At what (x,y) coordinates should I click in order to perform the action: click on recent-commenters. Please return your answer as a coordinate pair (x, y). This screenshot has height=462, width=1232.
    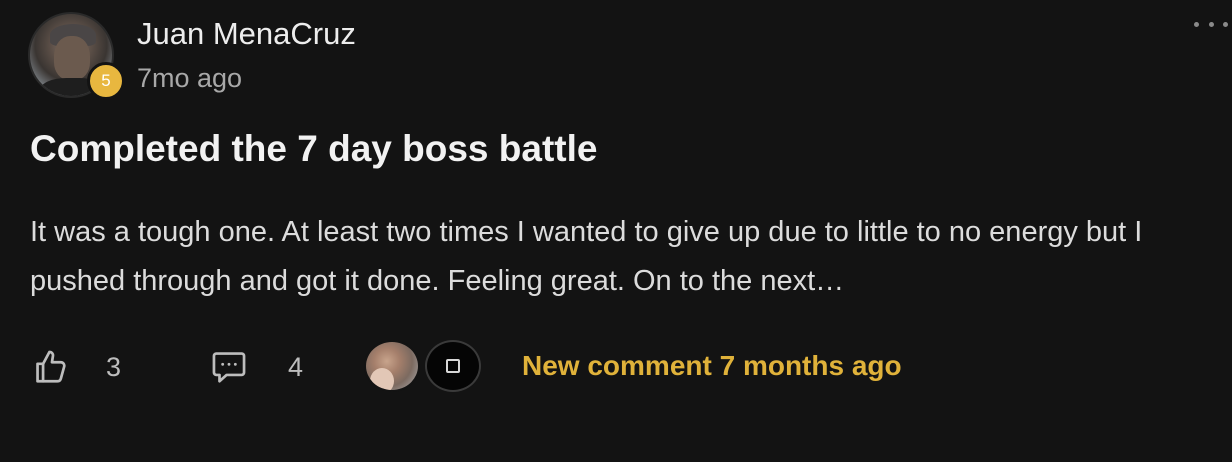
    Looking at the image, I should click on (422, 366).